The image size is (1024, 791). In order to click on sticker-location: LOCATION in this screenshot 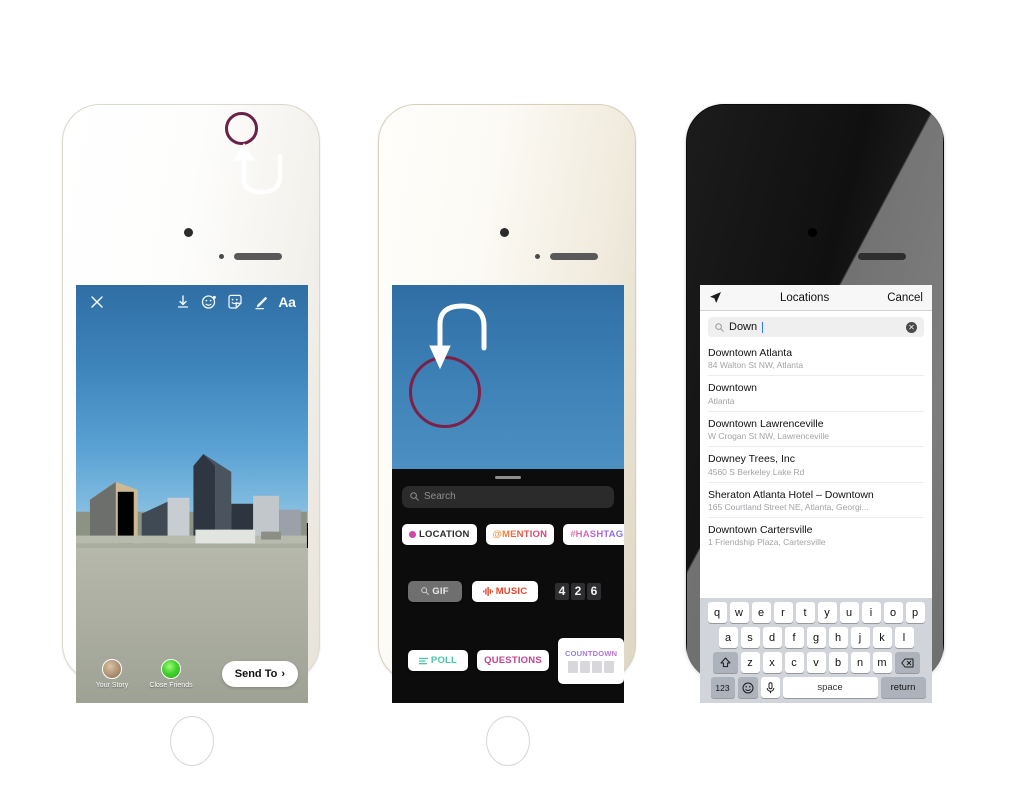, I will do `click(439, 534)`.